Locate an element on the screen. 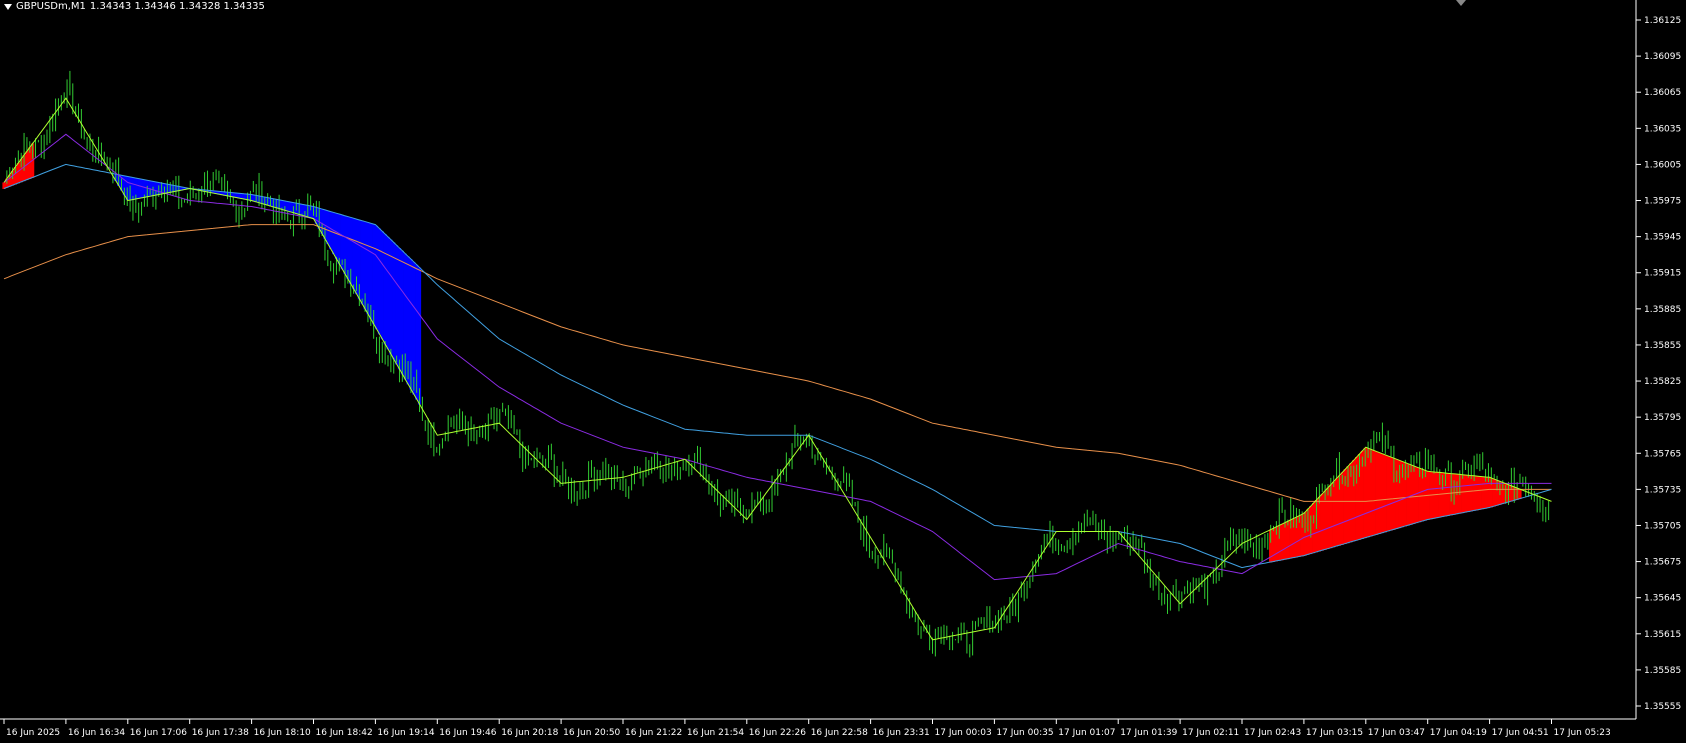  time-tick-label: 16 Jun 22:26 is located at coordinates (777, 733).